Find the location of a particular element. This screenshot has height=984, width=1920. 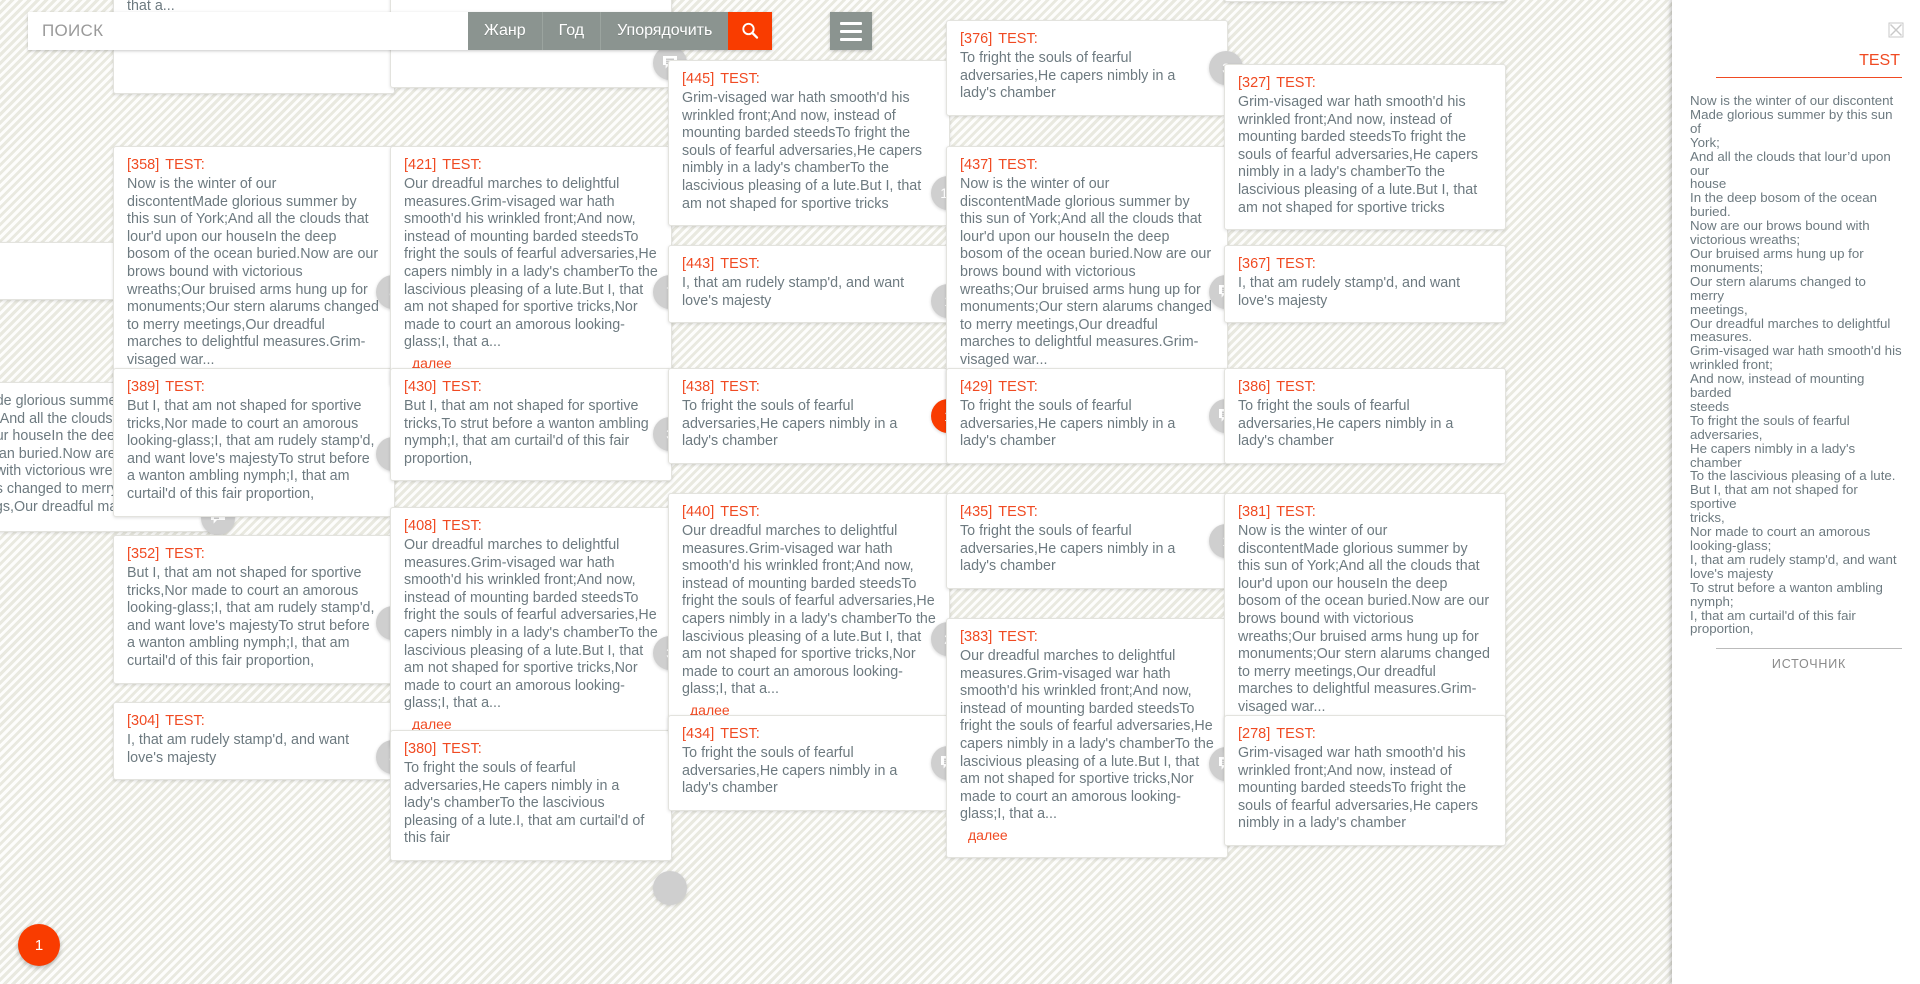

panel-poem-line: victorious wreaths; is located at coordinates (1745, 240).